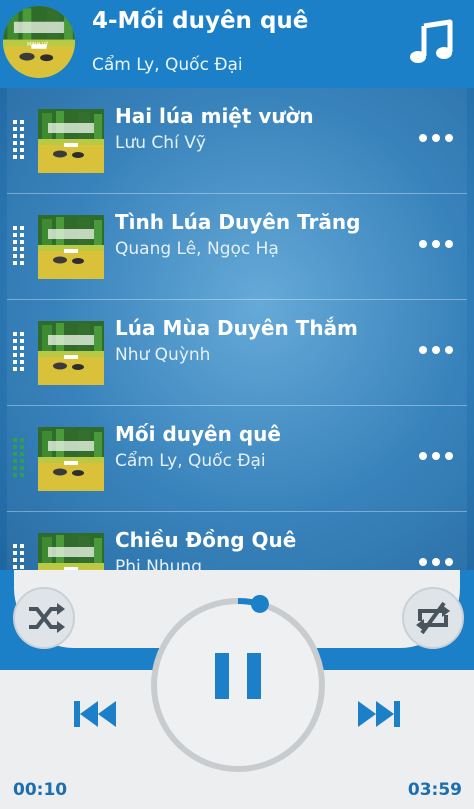 The width and height of the screenshot is (474, 809). Describe the element at coordinates (197, 249) in the screenshot. I see `song-artist: Quang Lê, Ngọc Hạ` at that location.